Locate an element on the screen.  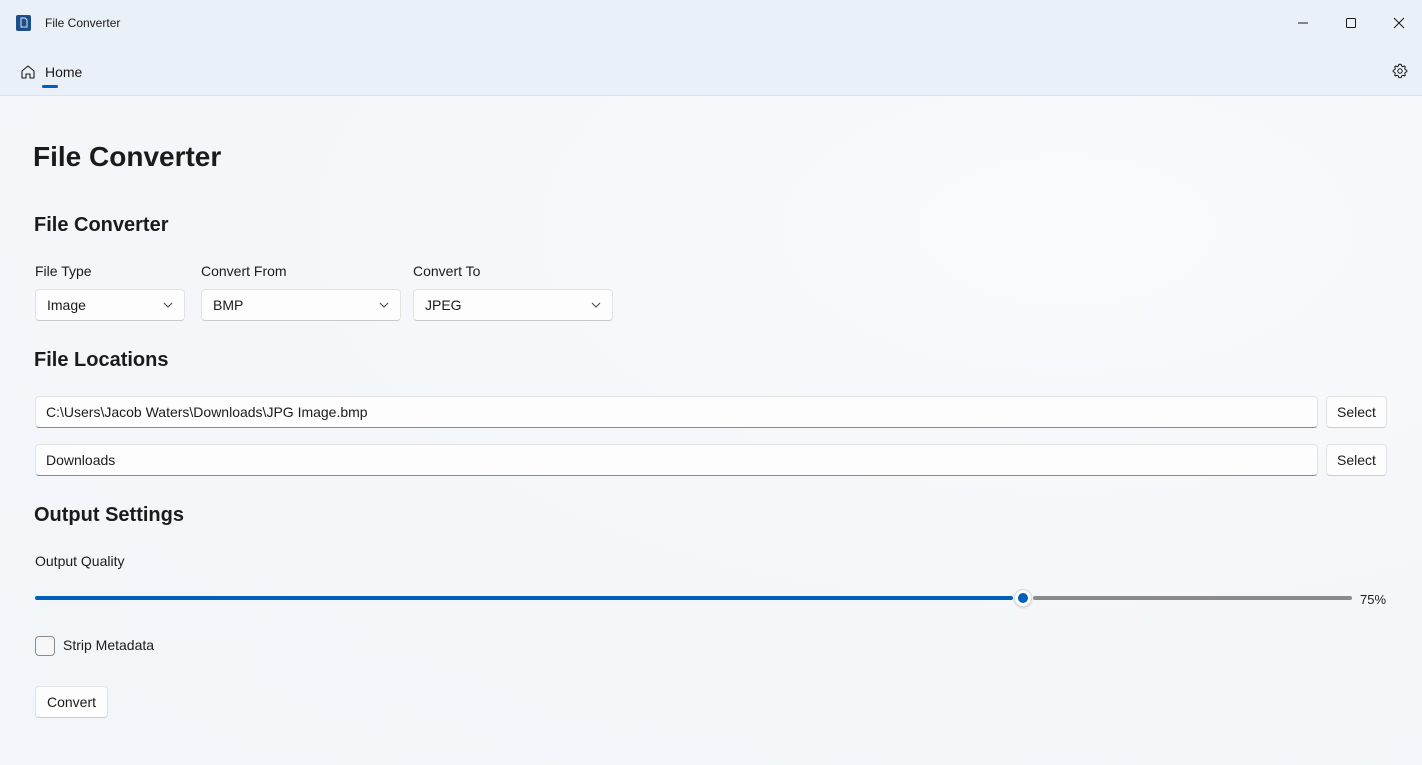
convert-button: Convert is located at coordinates (71, 702).